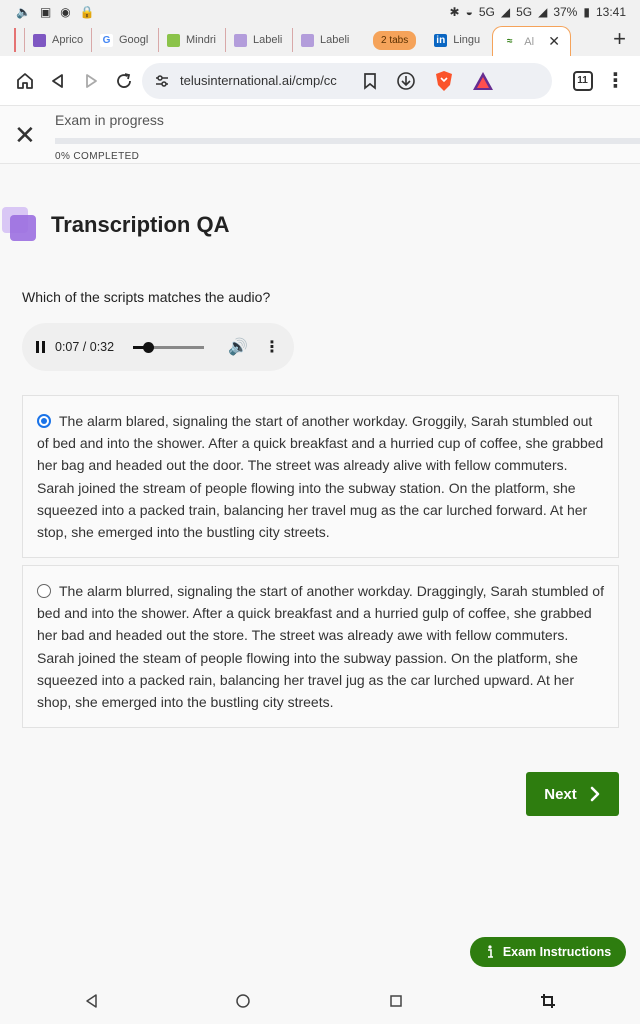 The width and height of the screenshot is (640, 1024). What do you see at coordinates (173, 40) in the screenshot?
I see `mindrift-favicon-icon` at bounding box center [173, 40].